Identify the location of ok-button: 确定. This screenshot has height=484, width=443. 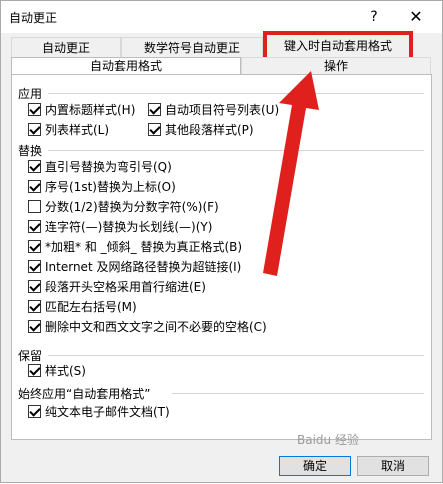
(315, 466).